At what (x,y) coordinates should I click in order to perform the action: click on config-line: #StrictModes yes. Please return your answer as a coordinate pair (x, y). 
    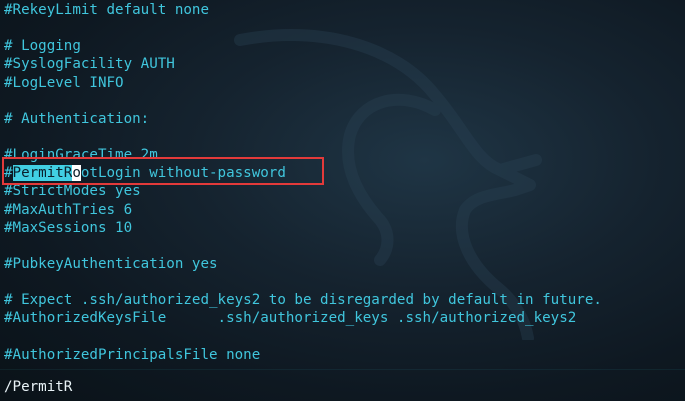
    Looking at the image, I should click on (72, 191).